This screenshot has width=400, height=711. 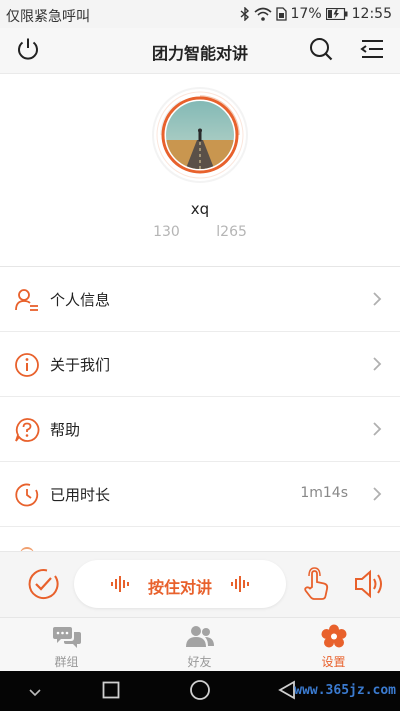 I want to click on check-circle-icon, so click(x=43, y=587).